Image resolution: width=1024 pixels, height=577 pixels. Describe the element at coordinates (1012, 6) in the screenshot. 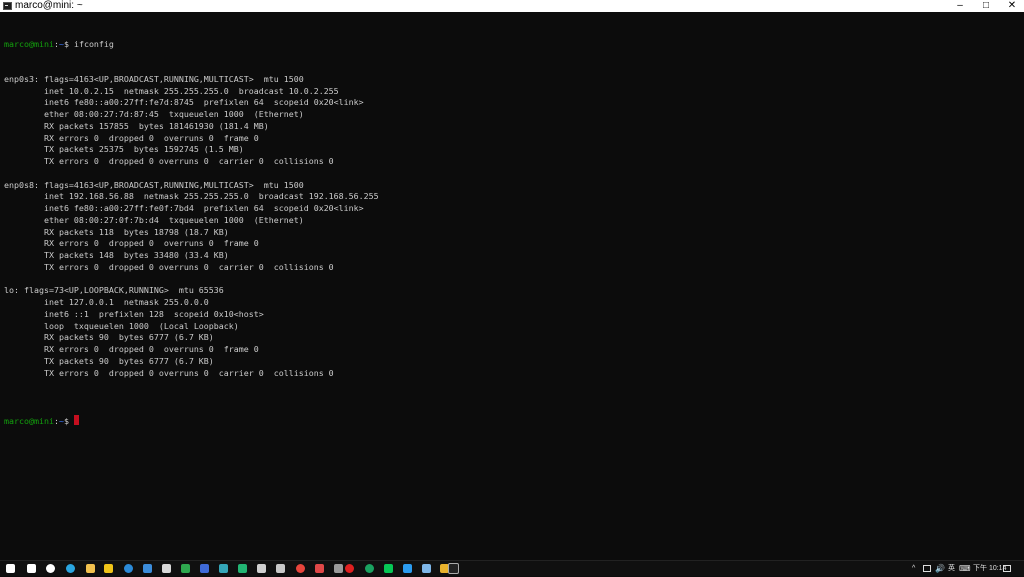

I see `close-button: ✕` at that location.